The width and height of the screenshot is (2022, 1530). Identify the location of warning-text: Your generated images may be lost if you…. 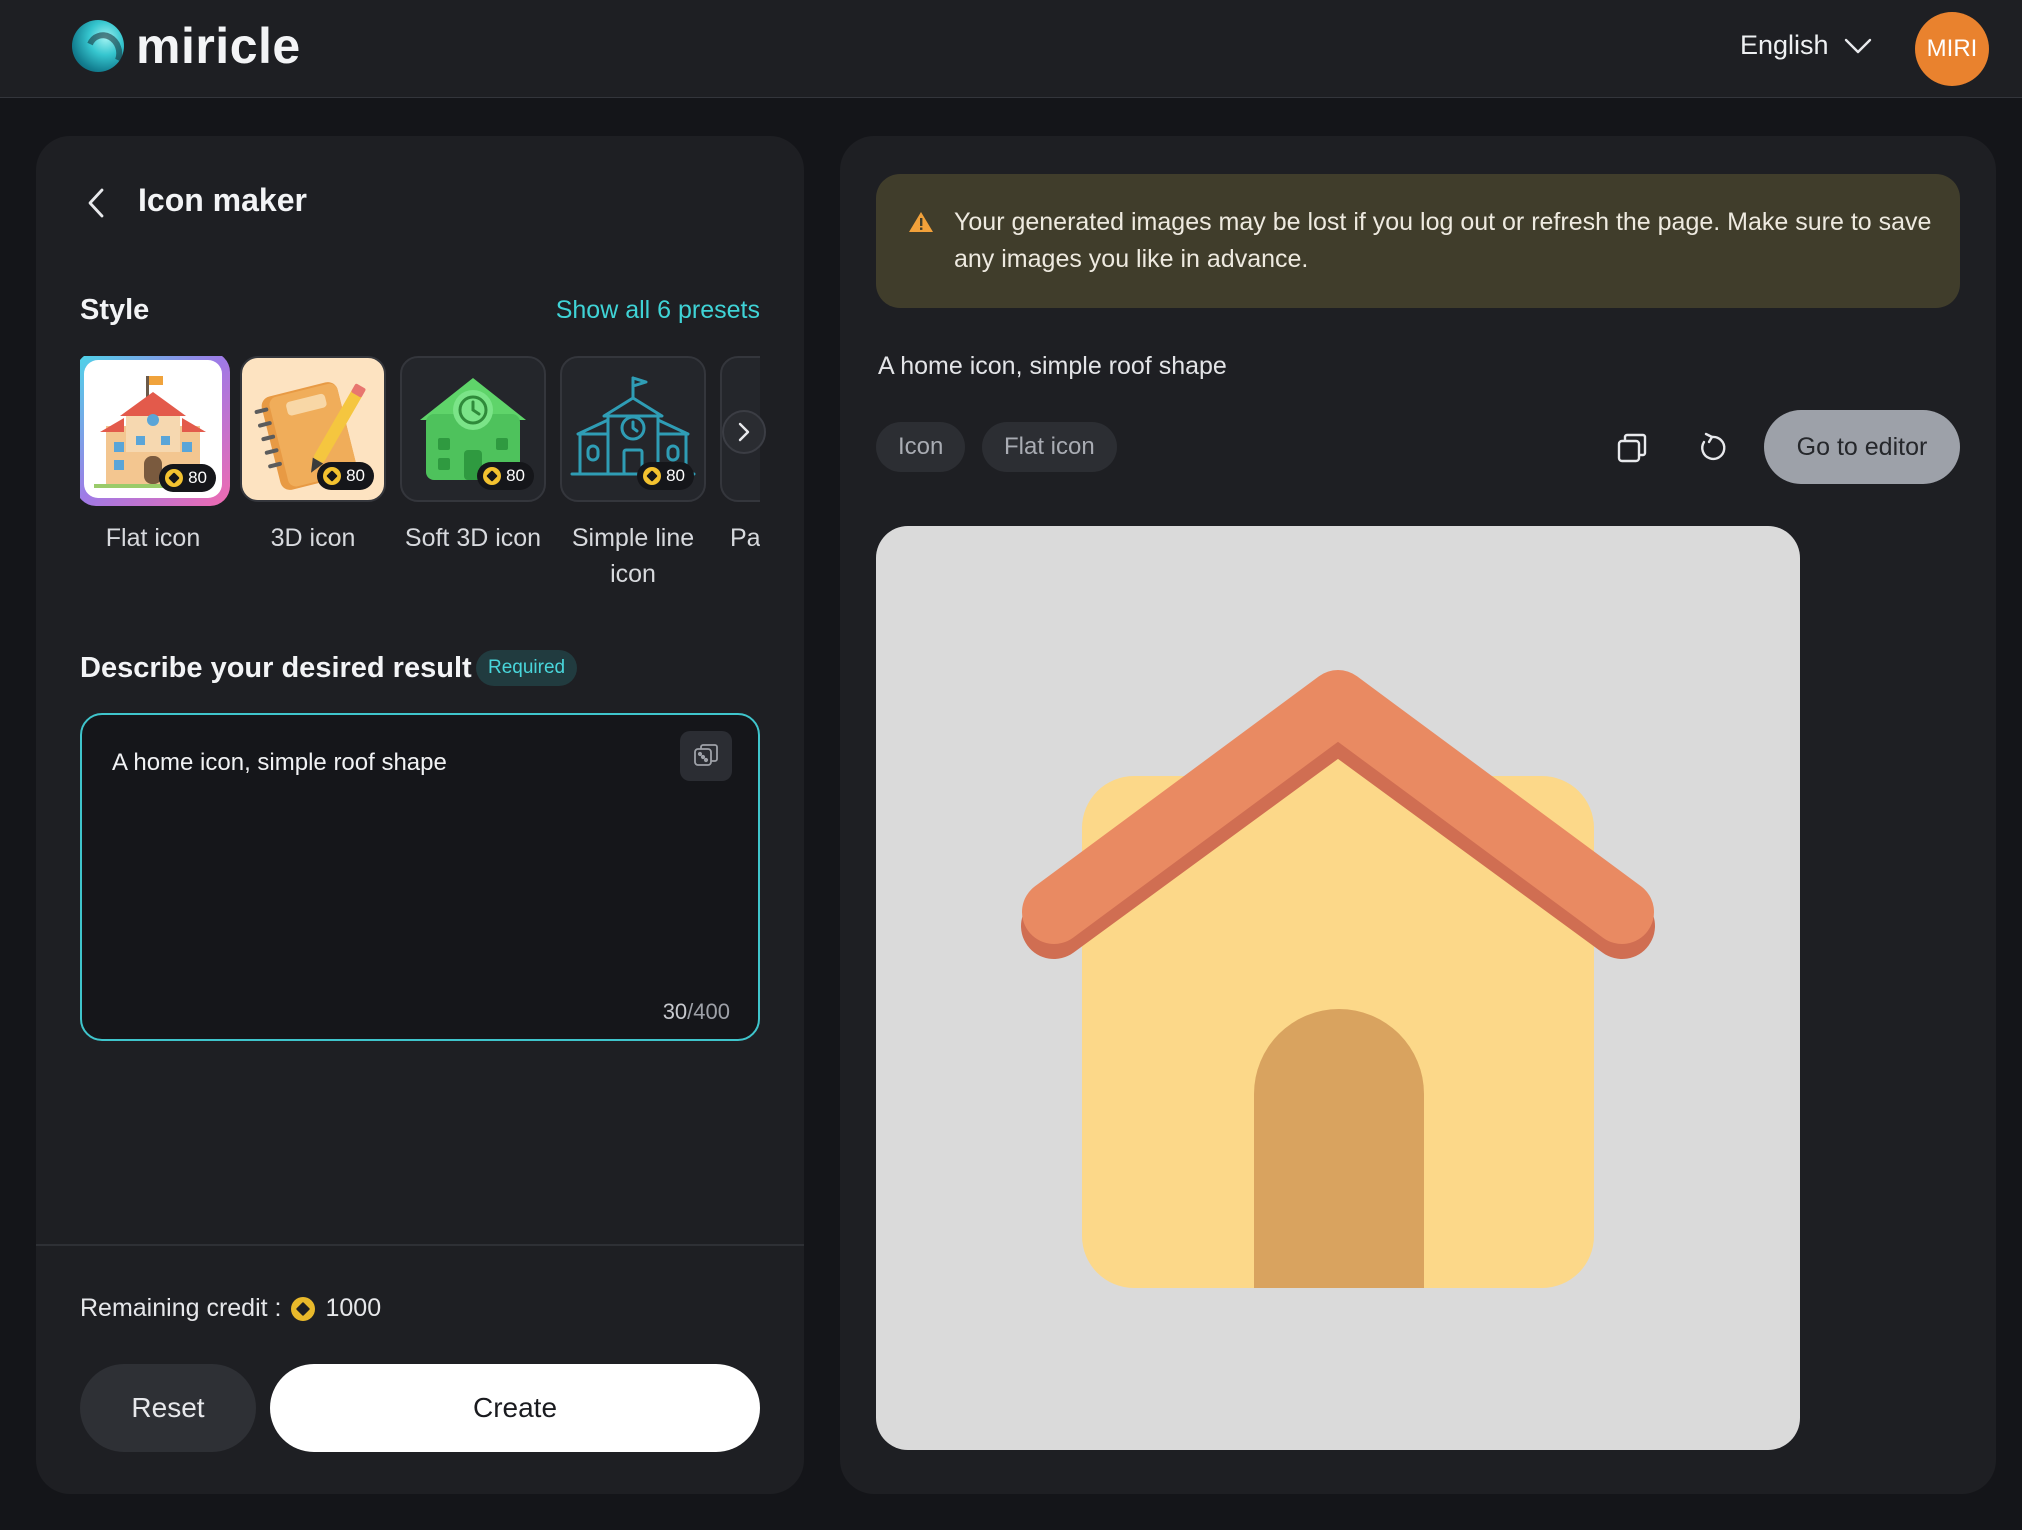
(1443, 240).